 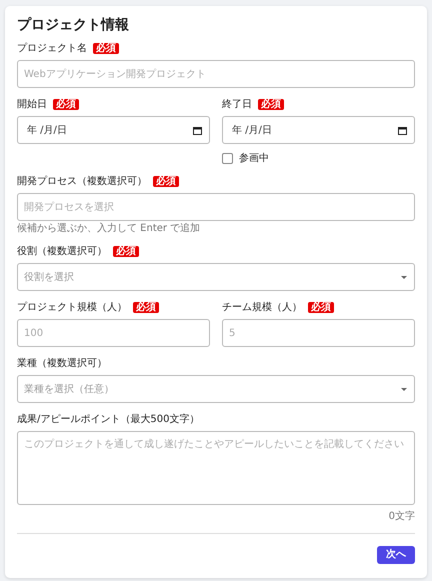 What do you see at coordinates (216, 207) in the screenshot?
I see `input-field: 開発プロセスを選択` at bounding box center [216, 207].